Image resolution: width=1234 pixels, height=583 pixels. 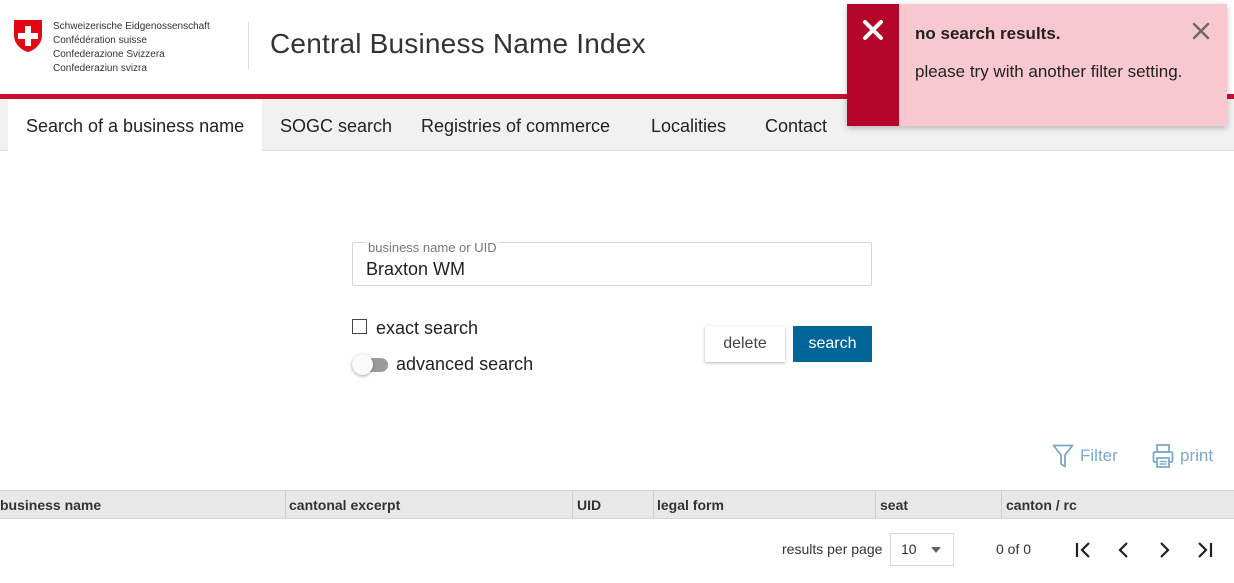 What do you see at coordinates (1117, 504) in the screenshot?
I see `column-header-canton-rc: canton / rc` at bounding box center [1117, 504].